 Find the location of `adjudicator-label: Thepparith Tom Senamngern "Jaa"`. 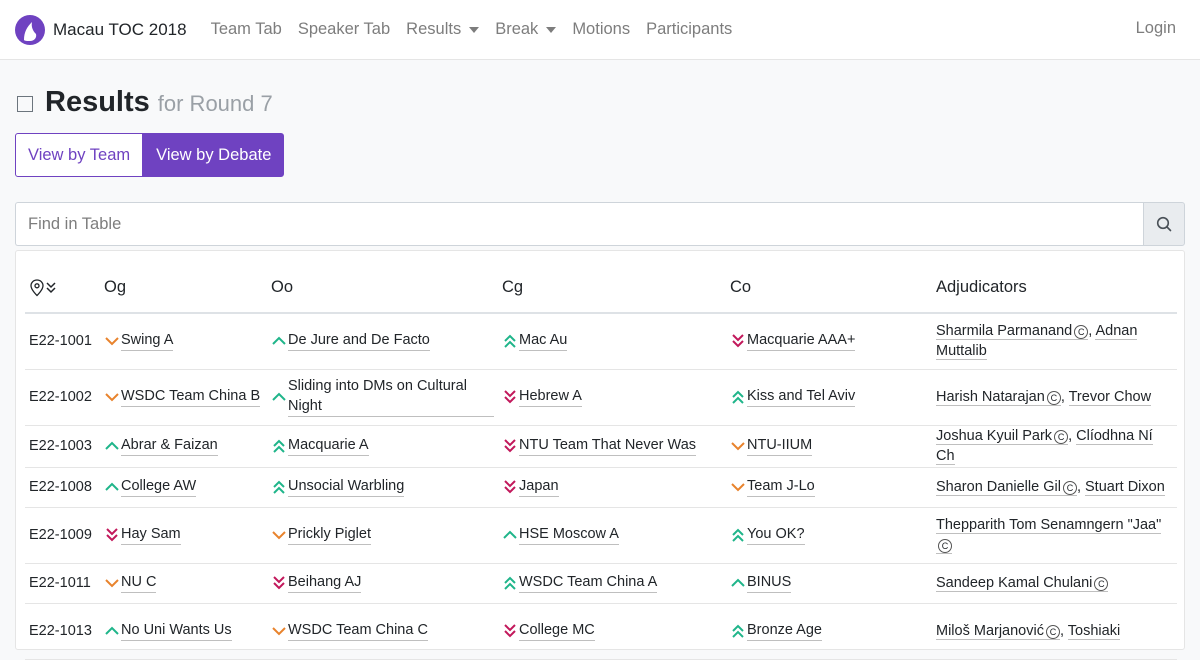

adjudicator-label: Thepparith Tom Senamngern "Jaa" is located at coordinates (1049, 524).